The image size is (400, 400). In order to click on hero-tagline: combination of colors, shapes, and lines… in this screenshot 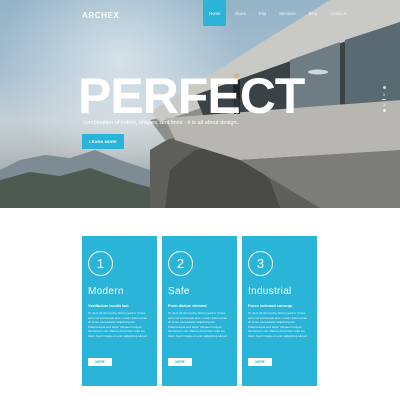, I will do `click(161, 123)`.